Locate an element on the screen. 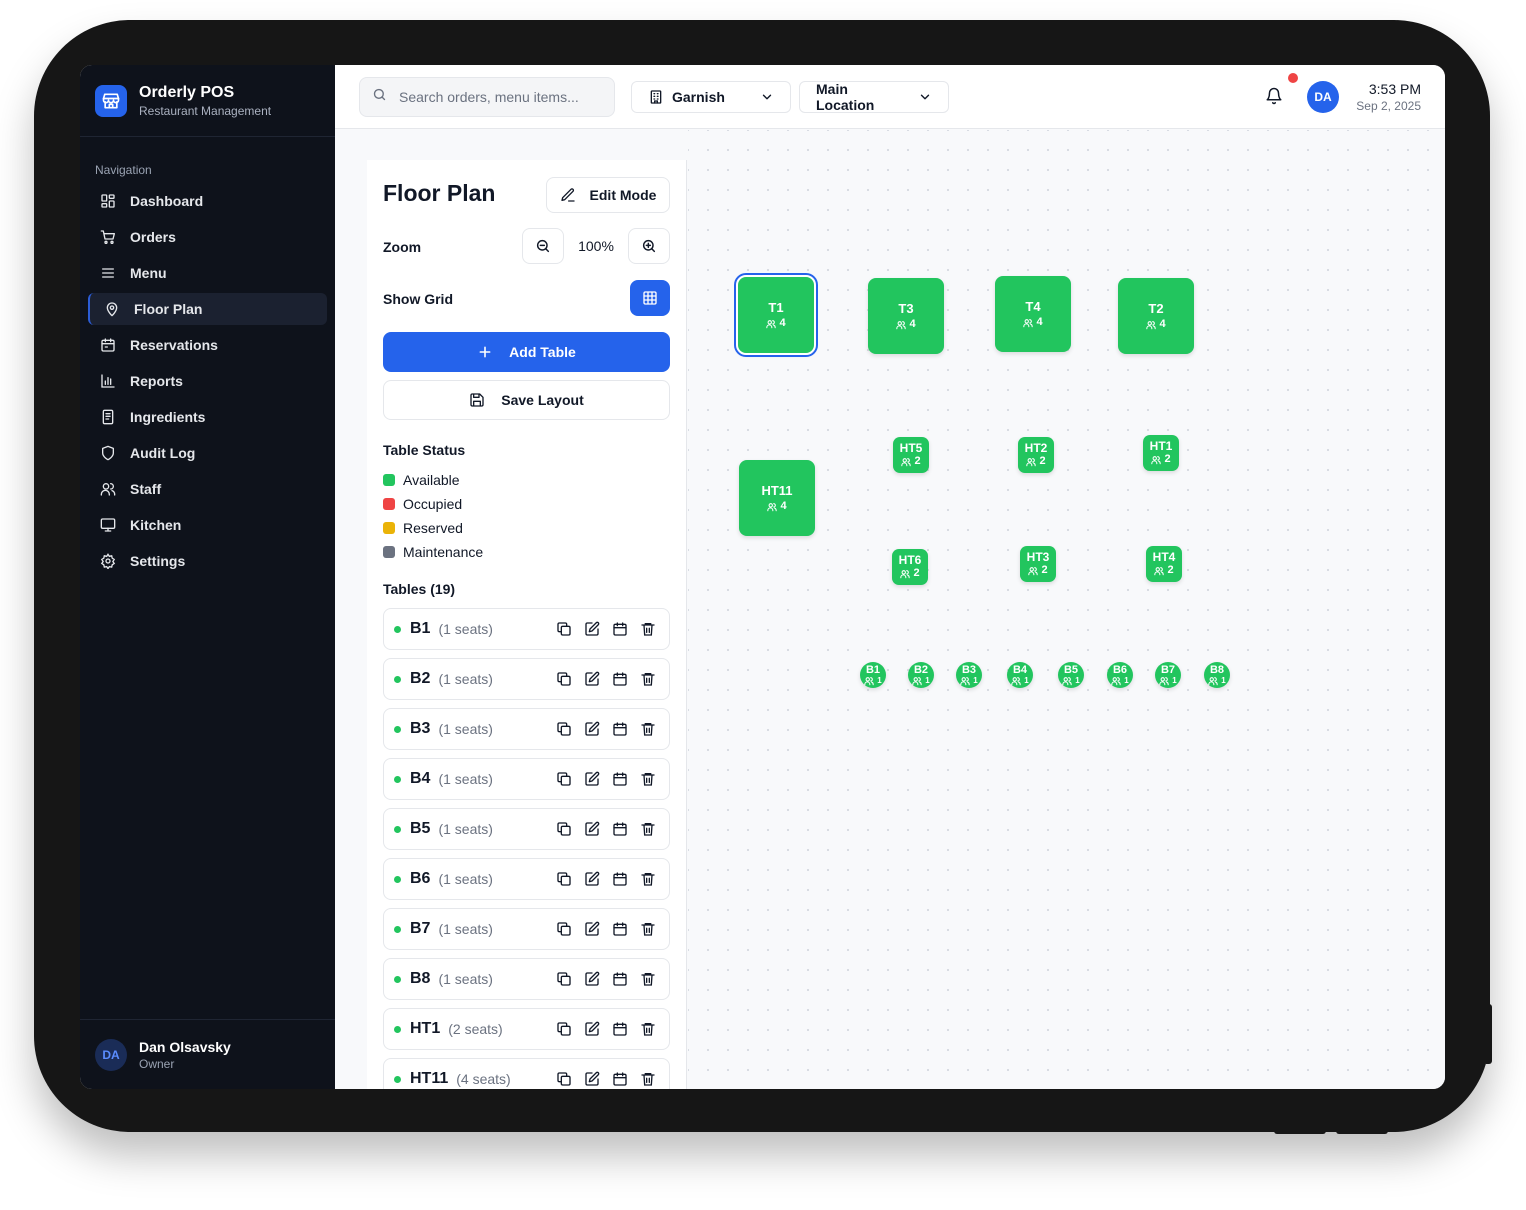 This screenshot has width=1526, height=1210. sidebar-item-reports: Reports is located at coordinates (207, 381).